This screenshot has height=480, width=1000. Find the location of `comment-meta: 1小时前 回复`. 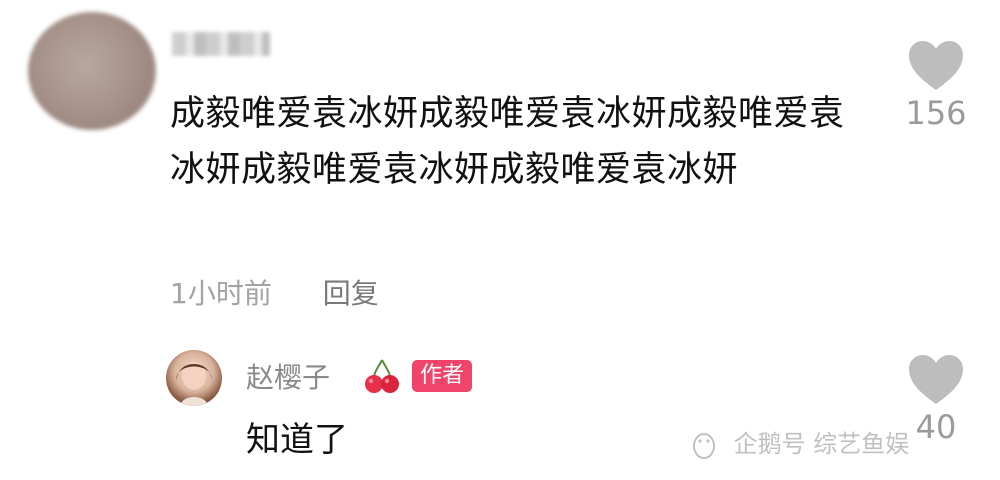

comment-meta: 1小时前 回复 is located at coordinates (274, 292).